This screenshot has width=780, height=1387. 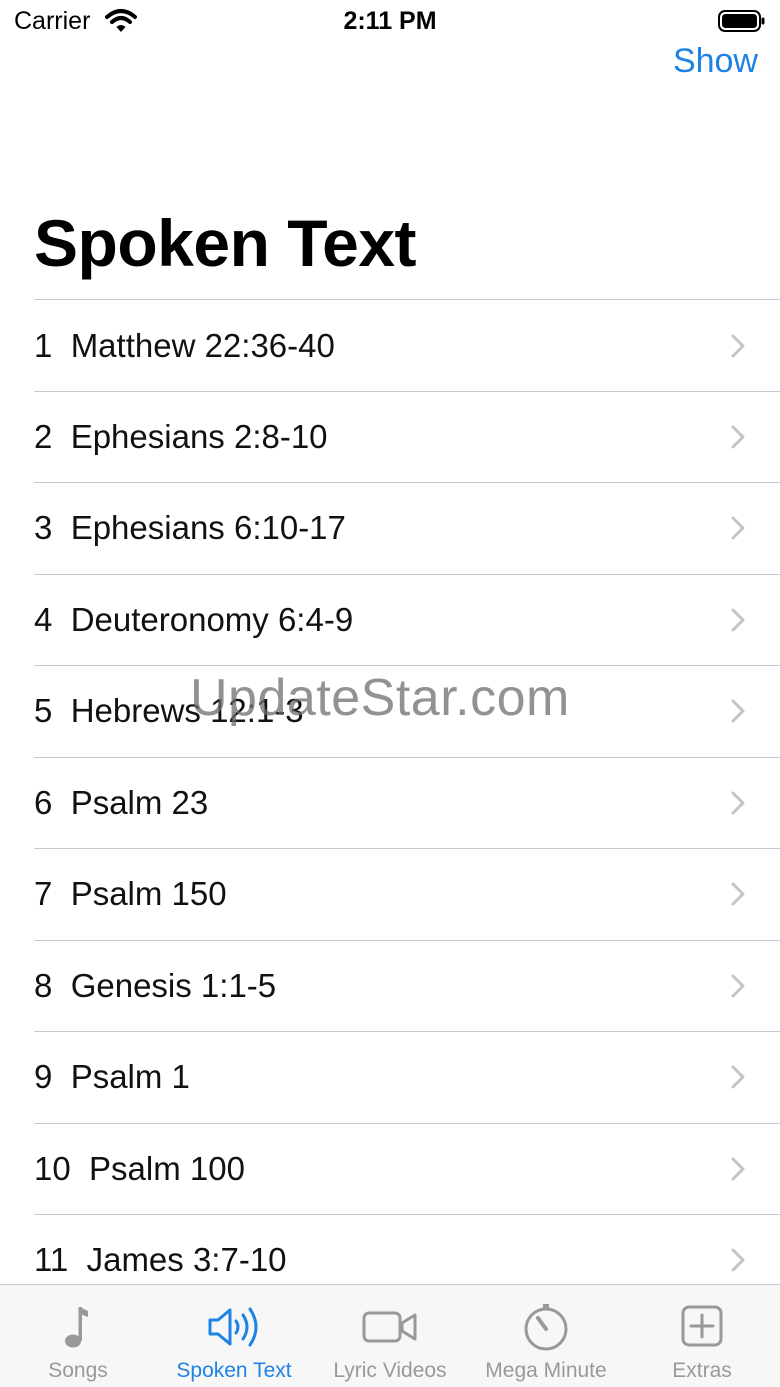 What do you see at coordinates (390, 527) in the screenshot?
I see `list-item: 3 Ephesians 6:10-17` at bounding box center [390, 527].